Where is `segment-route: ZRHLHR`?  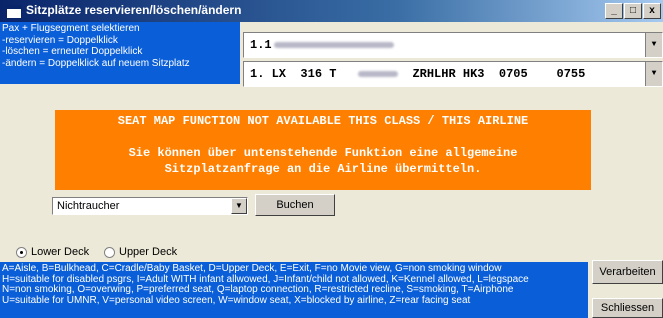 segment-route: ZRHLHR is located at coordinates (434, 74).